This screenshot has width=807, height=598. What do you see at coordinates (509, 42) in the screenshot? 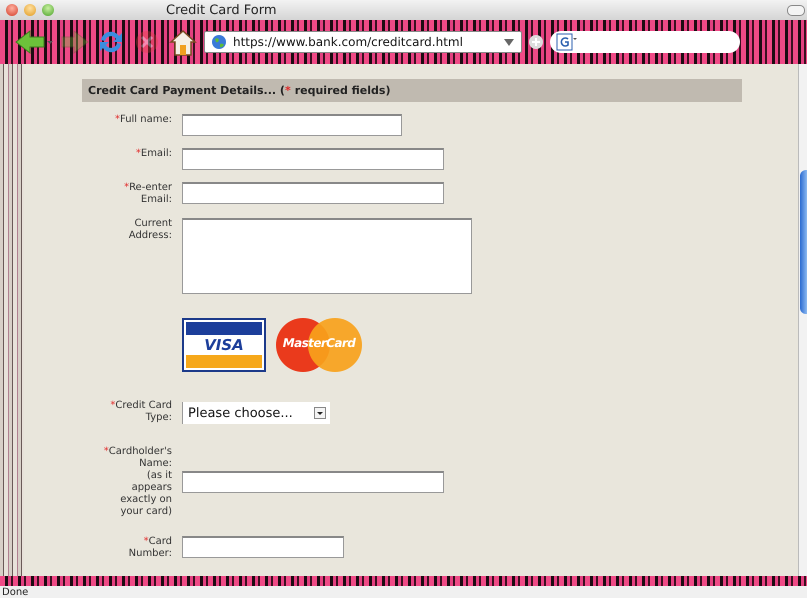
I see `caret-icon` at bounding box center [509, 42].